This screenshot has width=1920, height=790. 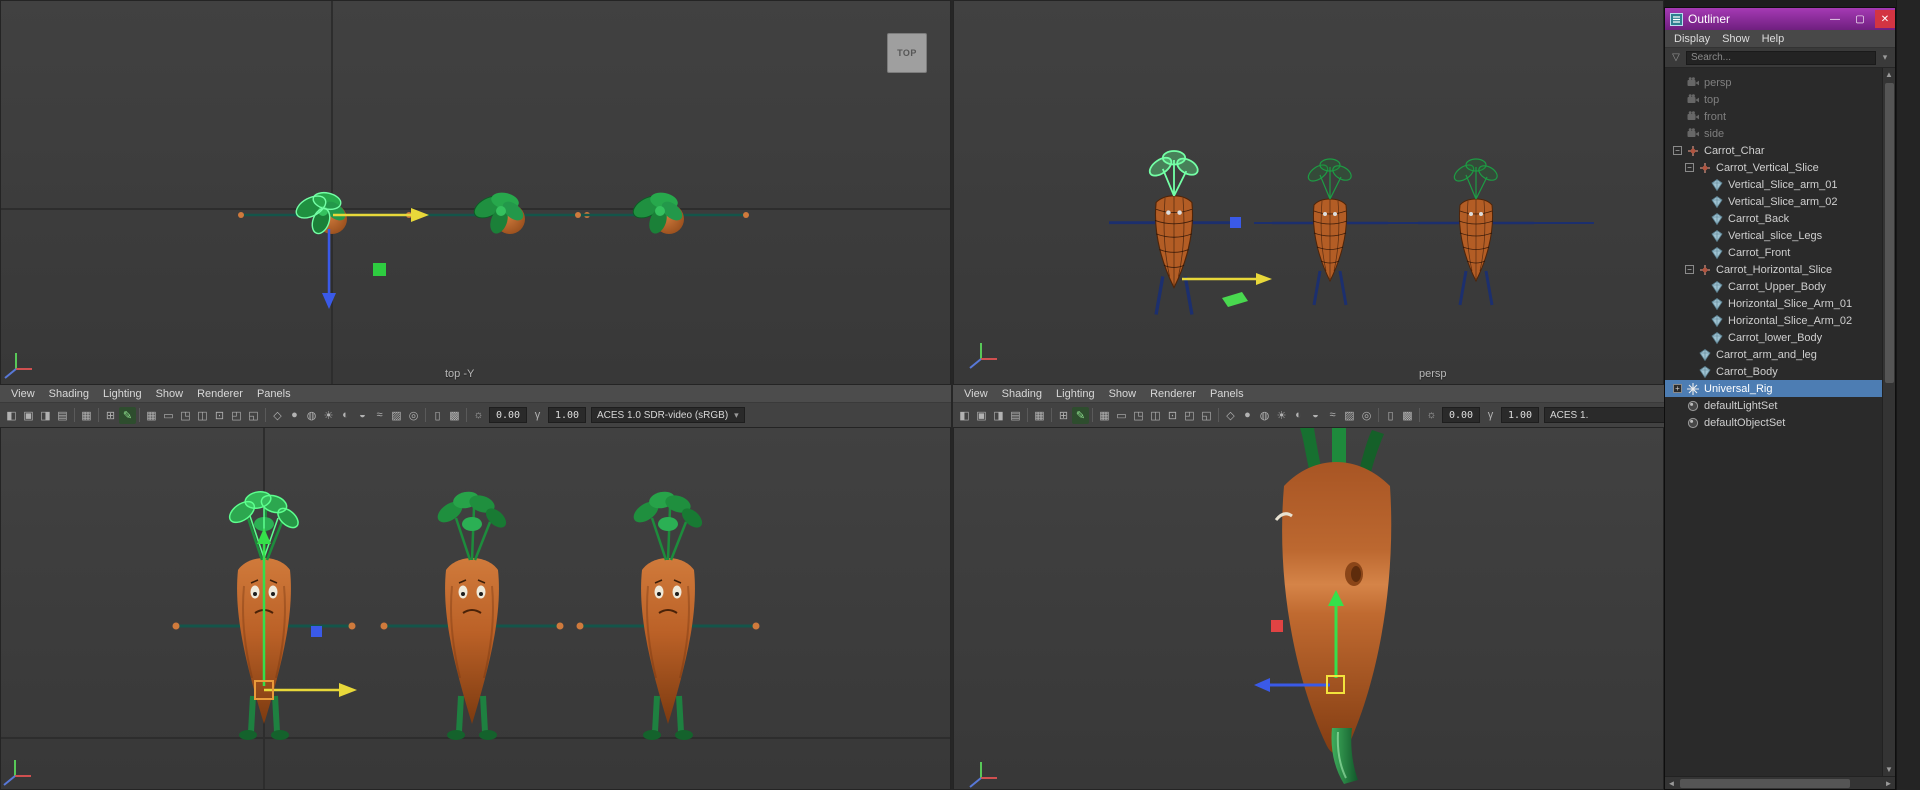 I want to click on isolate-select-icon: ▯, so click(x=437, y=415).